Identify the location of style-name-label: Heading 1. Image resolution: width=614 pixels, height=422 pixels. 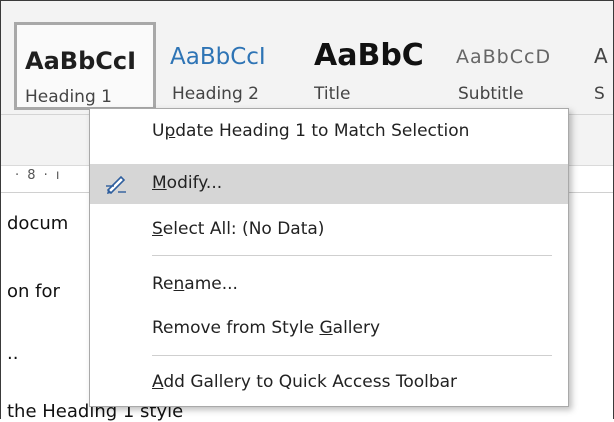
(68, 97).